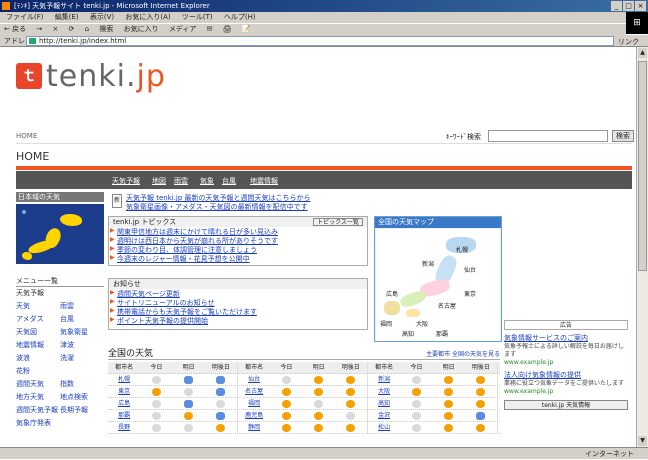  Describe the element at coordinates (238, 302) in the screenshot. I see `notice-item: サイトリニューアルのお知らせ` at that location.